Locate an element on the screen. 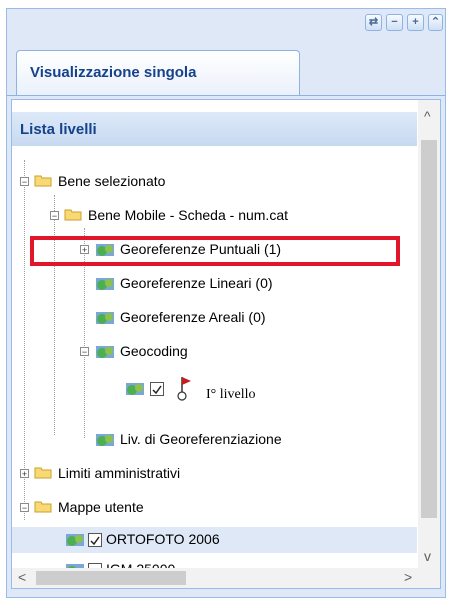  tree-node-bene-selezionato: − Bene selezionato is located at coordinates (212, 182).